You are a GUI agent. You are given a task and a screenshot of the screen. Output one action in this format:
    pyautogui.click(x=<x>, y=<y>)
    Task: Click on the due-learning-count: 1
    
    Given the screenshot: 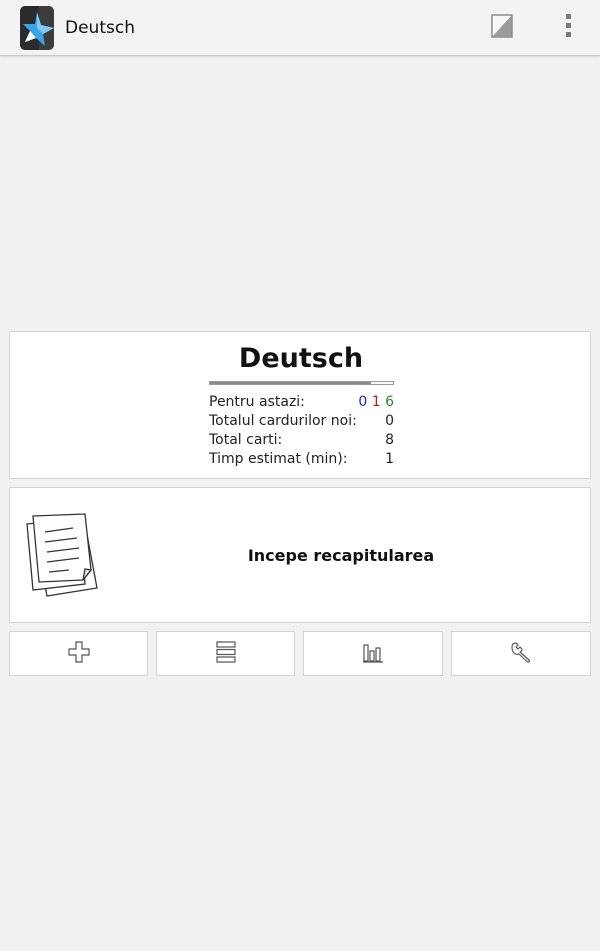 What is the action you would take?
    pyautogui.click(x=376, y=402)
    